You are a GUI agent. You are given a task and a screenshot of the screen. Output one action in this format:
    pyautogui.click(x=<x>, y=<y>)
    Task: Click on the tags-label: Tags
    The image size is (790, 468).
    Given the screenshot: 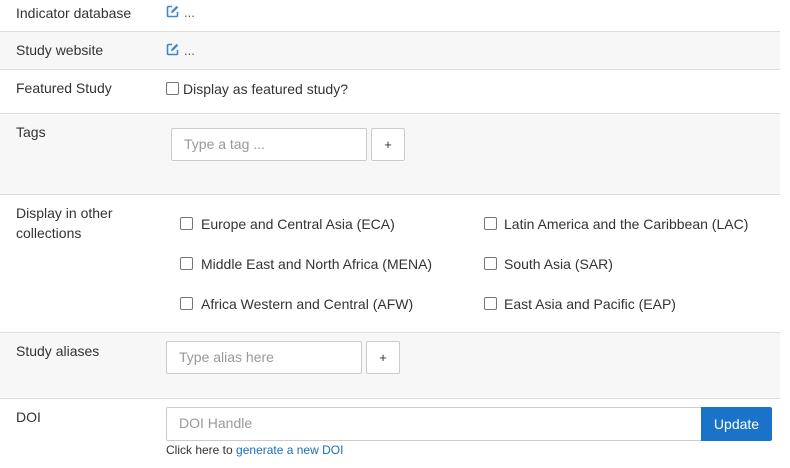 What is the action you would take?
    pyautogui.click(x=31, y=132)
    